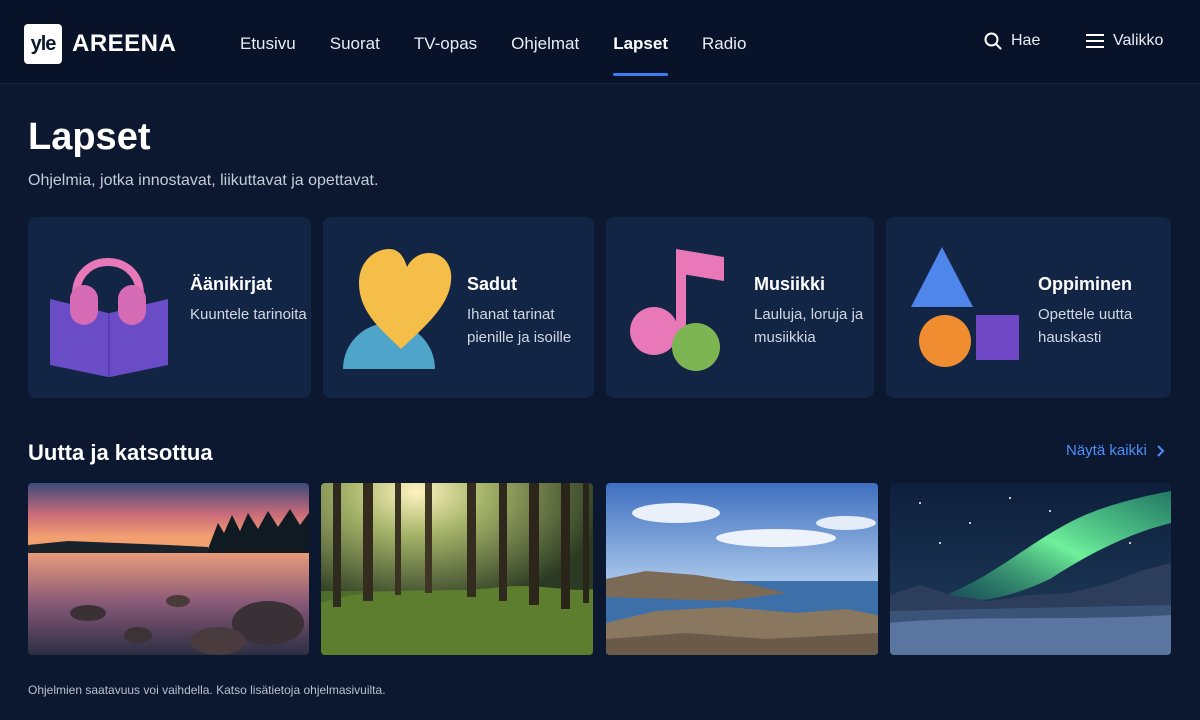 Image resolution: width=1200 pixels, height=720 pixels. What do you see at coordinates (268, 42) in the screenshot?
I see `nav-item-etusivu: Etusivu` at bounding box center [268, 42].